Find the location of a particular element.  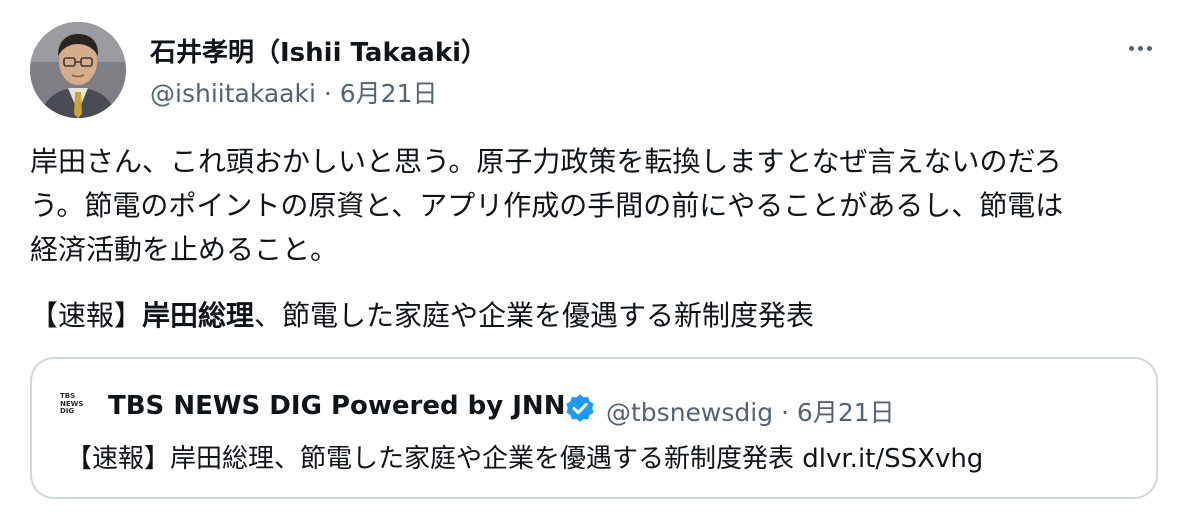

avatar-image is located at coordinates (78, 70).